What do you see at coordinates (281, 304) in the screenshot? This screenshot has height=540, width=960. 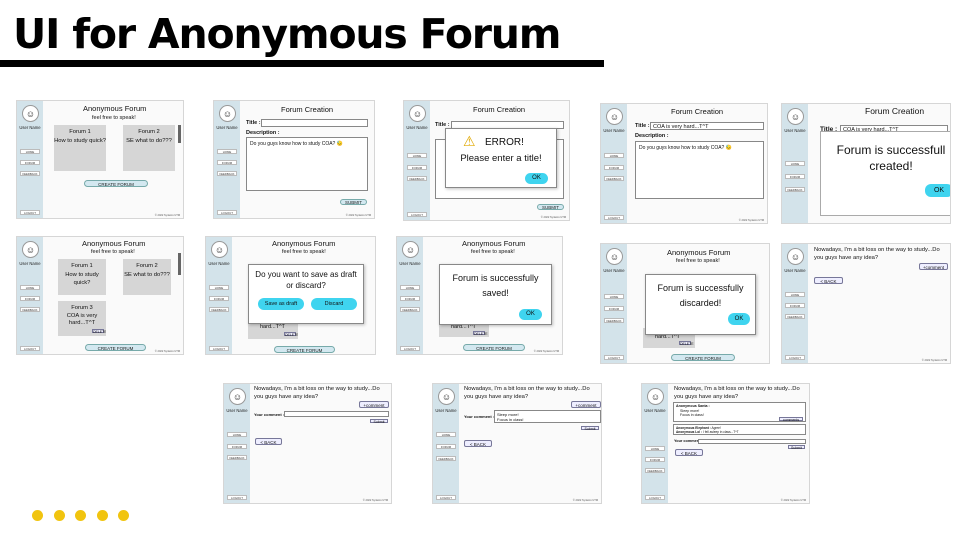 I see `save-draft-button: Save as draft` at bounding box center [281, 304].